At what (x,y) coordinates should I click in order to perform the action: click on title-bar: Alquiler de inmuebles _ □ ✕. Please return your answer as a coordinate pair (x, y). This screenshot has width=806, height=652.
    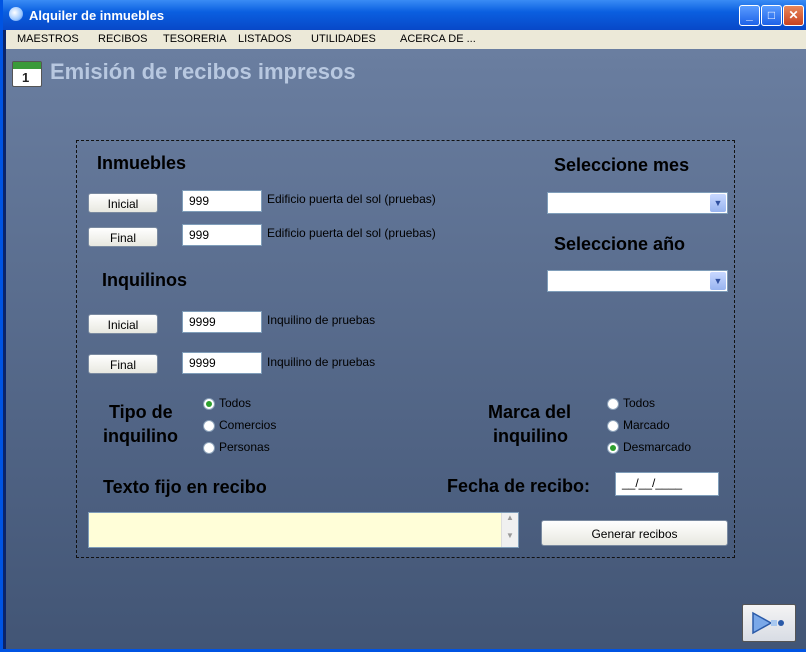
    Looking at the image, I should click on (404, 15).